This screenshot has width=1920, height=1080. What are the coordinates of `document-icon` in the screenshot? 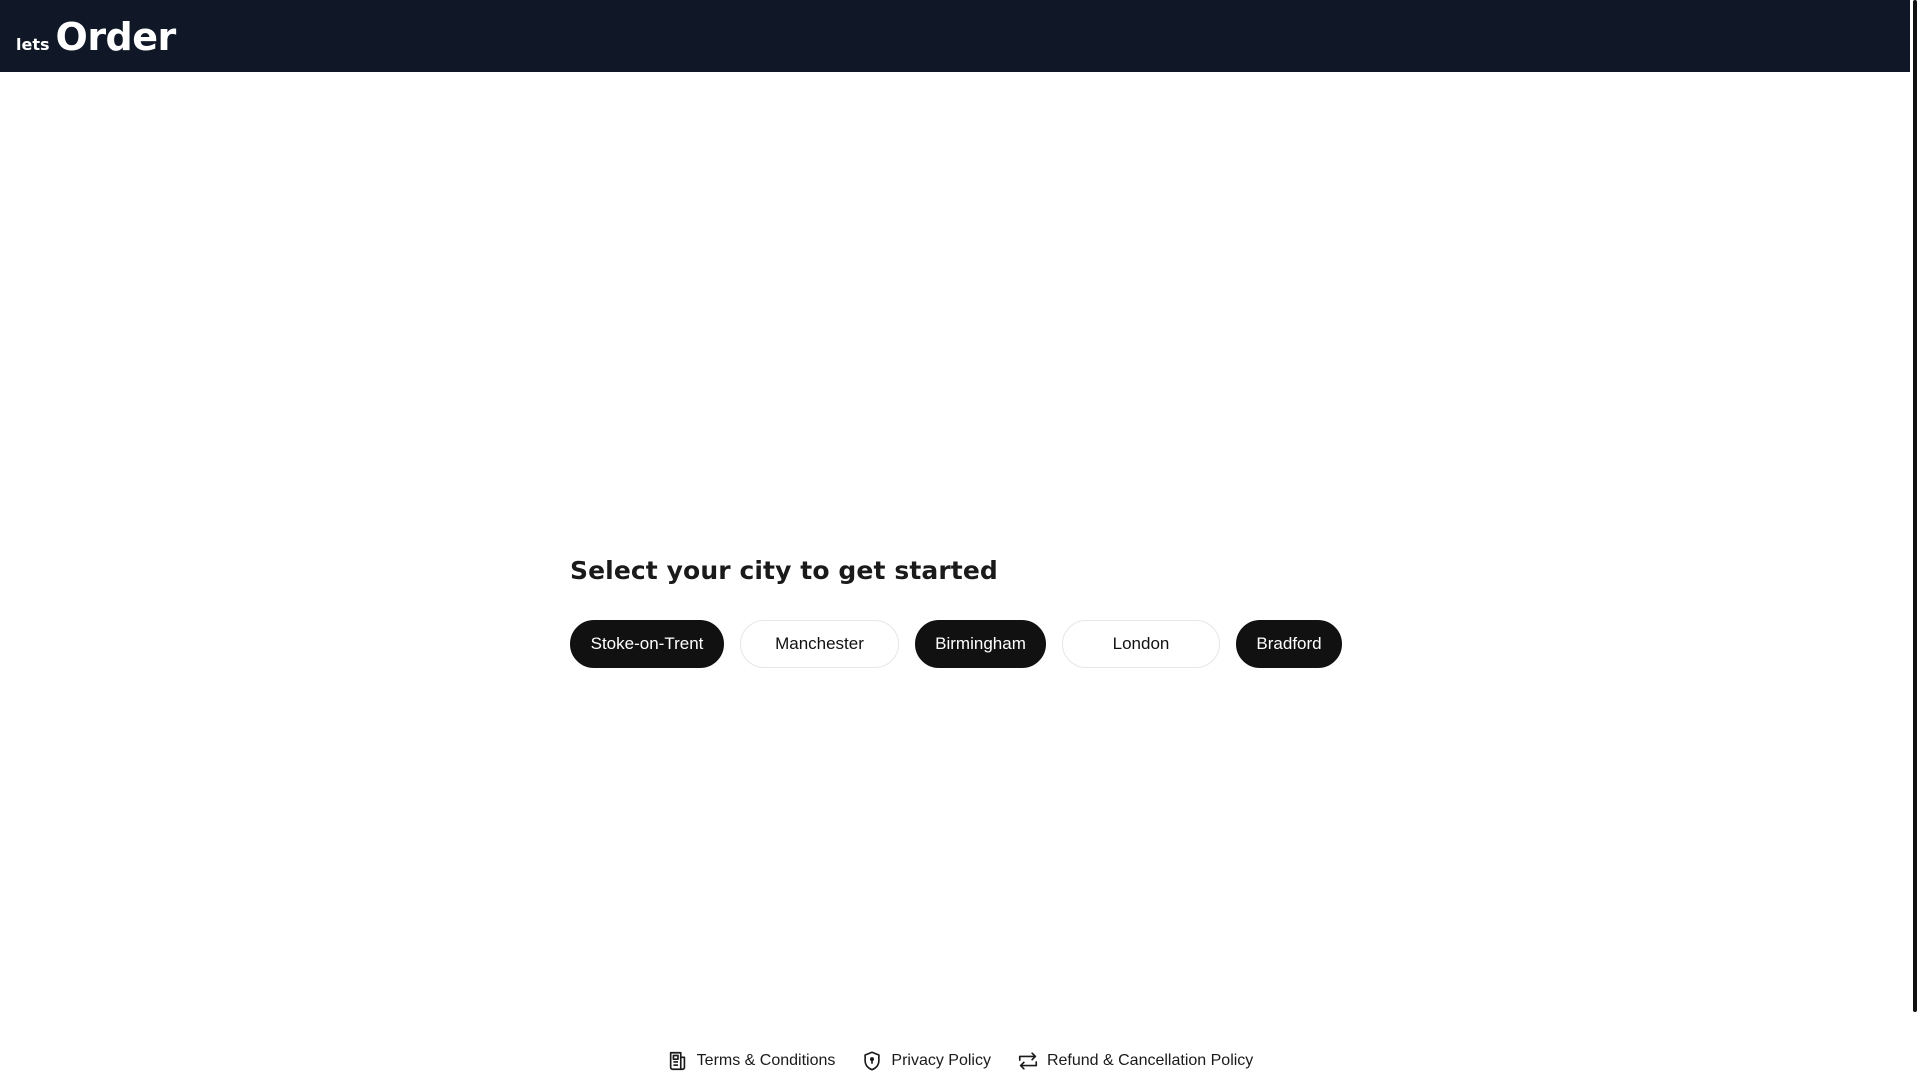 It's located at (678, 1061).